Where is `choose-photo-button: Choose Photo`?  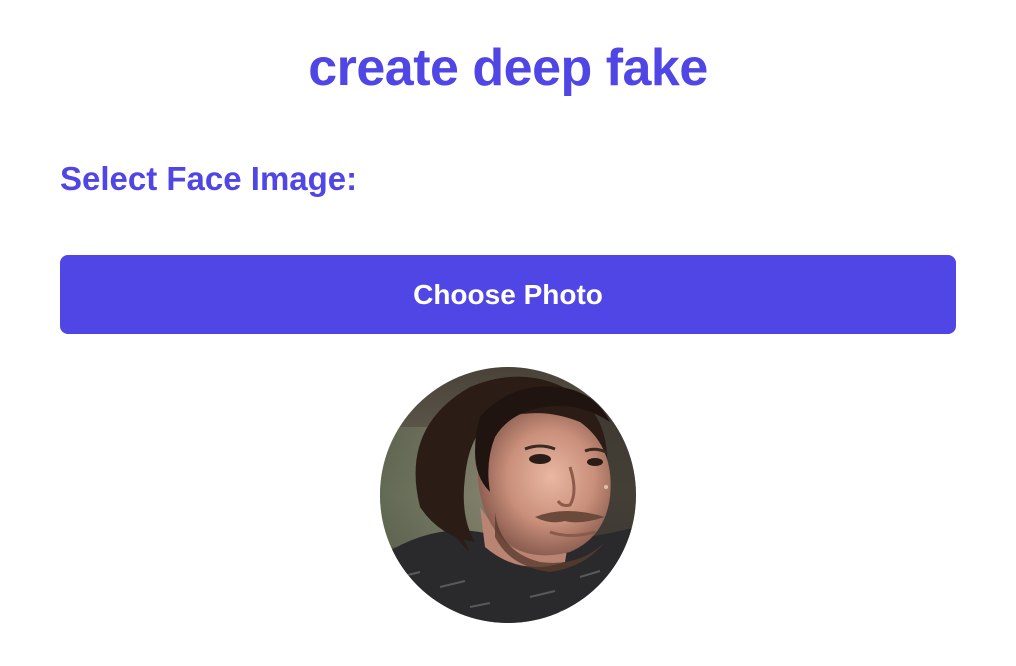
choose-photo-button: Choose Photo is located at coordinates (508, 294).